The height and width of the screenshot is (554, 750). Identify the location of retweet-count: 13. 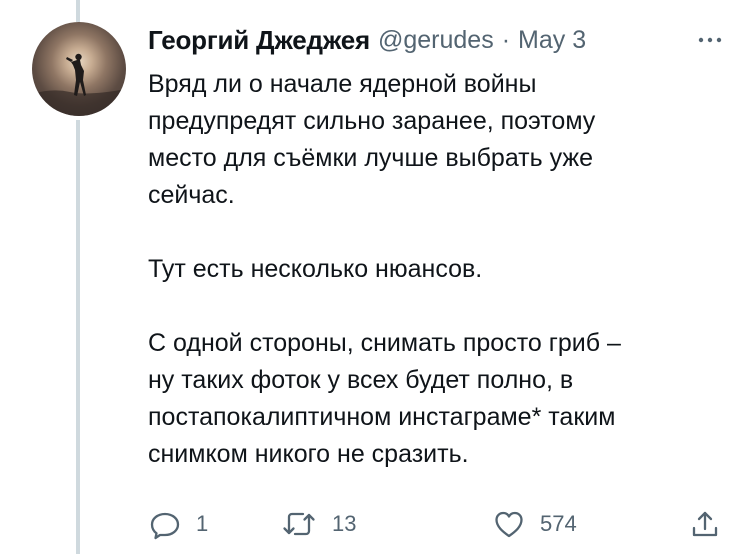
(344, 523).